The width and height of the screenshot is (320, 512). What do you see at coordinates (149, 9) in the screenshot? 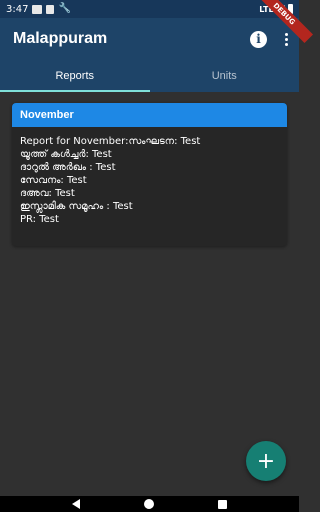
I see `status-bar: 3:47 🔧 LTE` at bounding box center [149, 9].